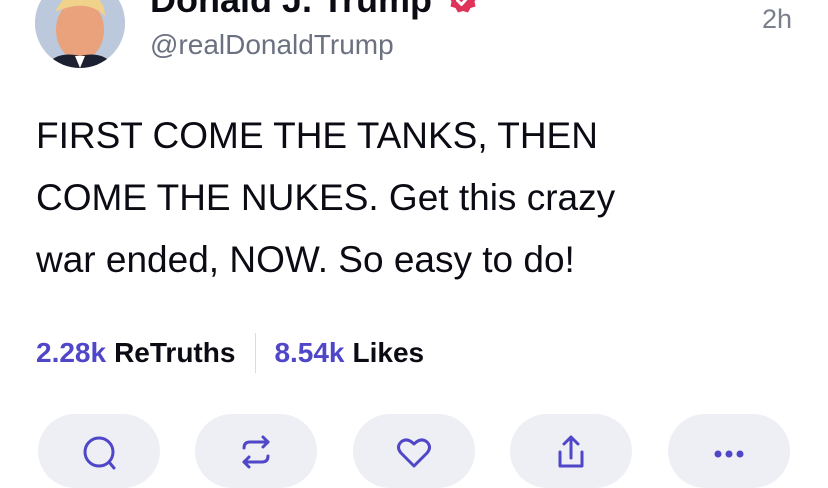 The height and width of the screenshot is (488, 828). I want to click on repost-icon, so click(256, 452).